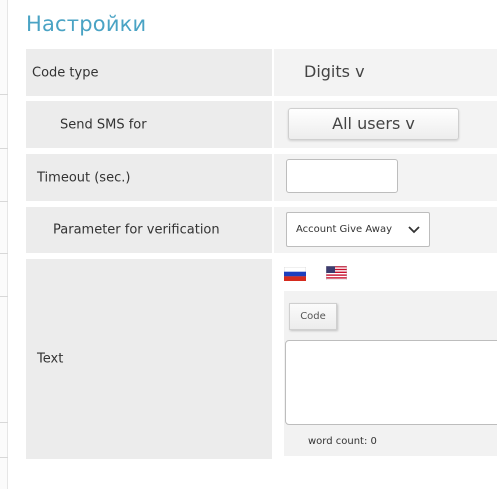 The image size is (497, 489). What do you see at coordinates (385, 72) in the screenshot?
I see `code-type-value-cell: Digits v` at bounding box center [385, 72].